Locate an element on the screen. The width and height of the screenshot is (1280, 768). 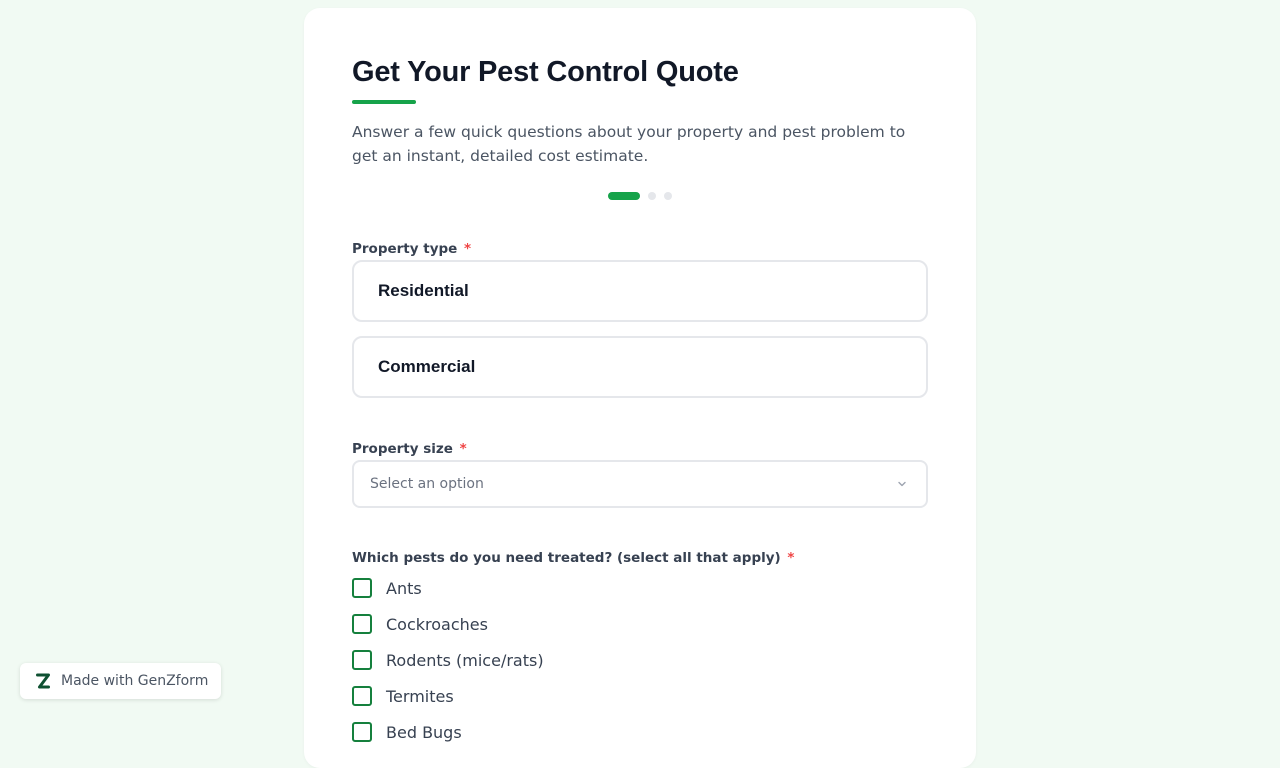
checkbox-label: Cockroaches is located at coordinates (437, 624).